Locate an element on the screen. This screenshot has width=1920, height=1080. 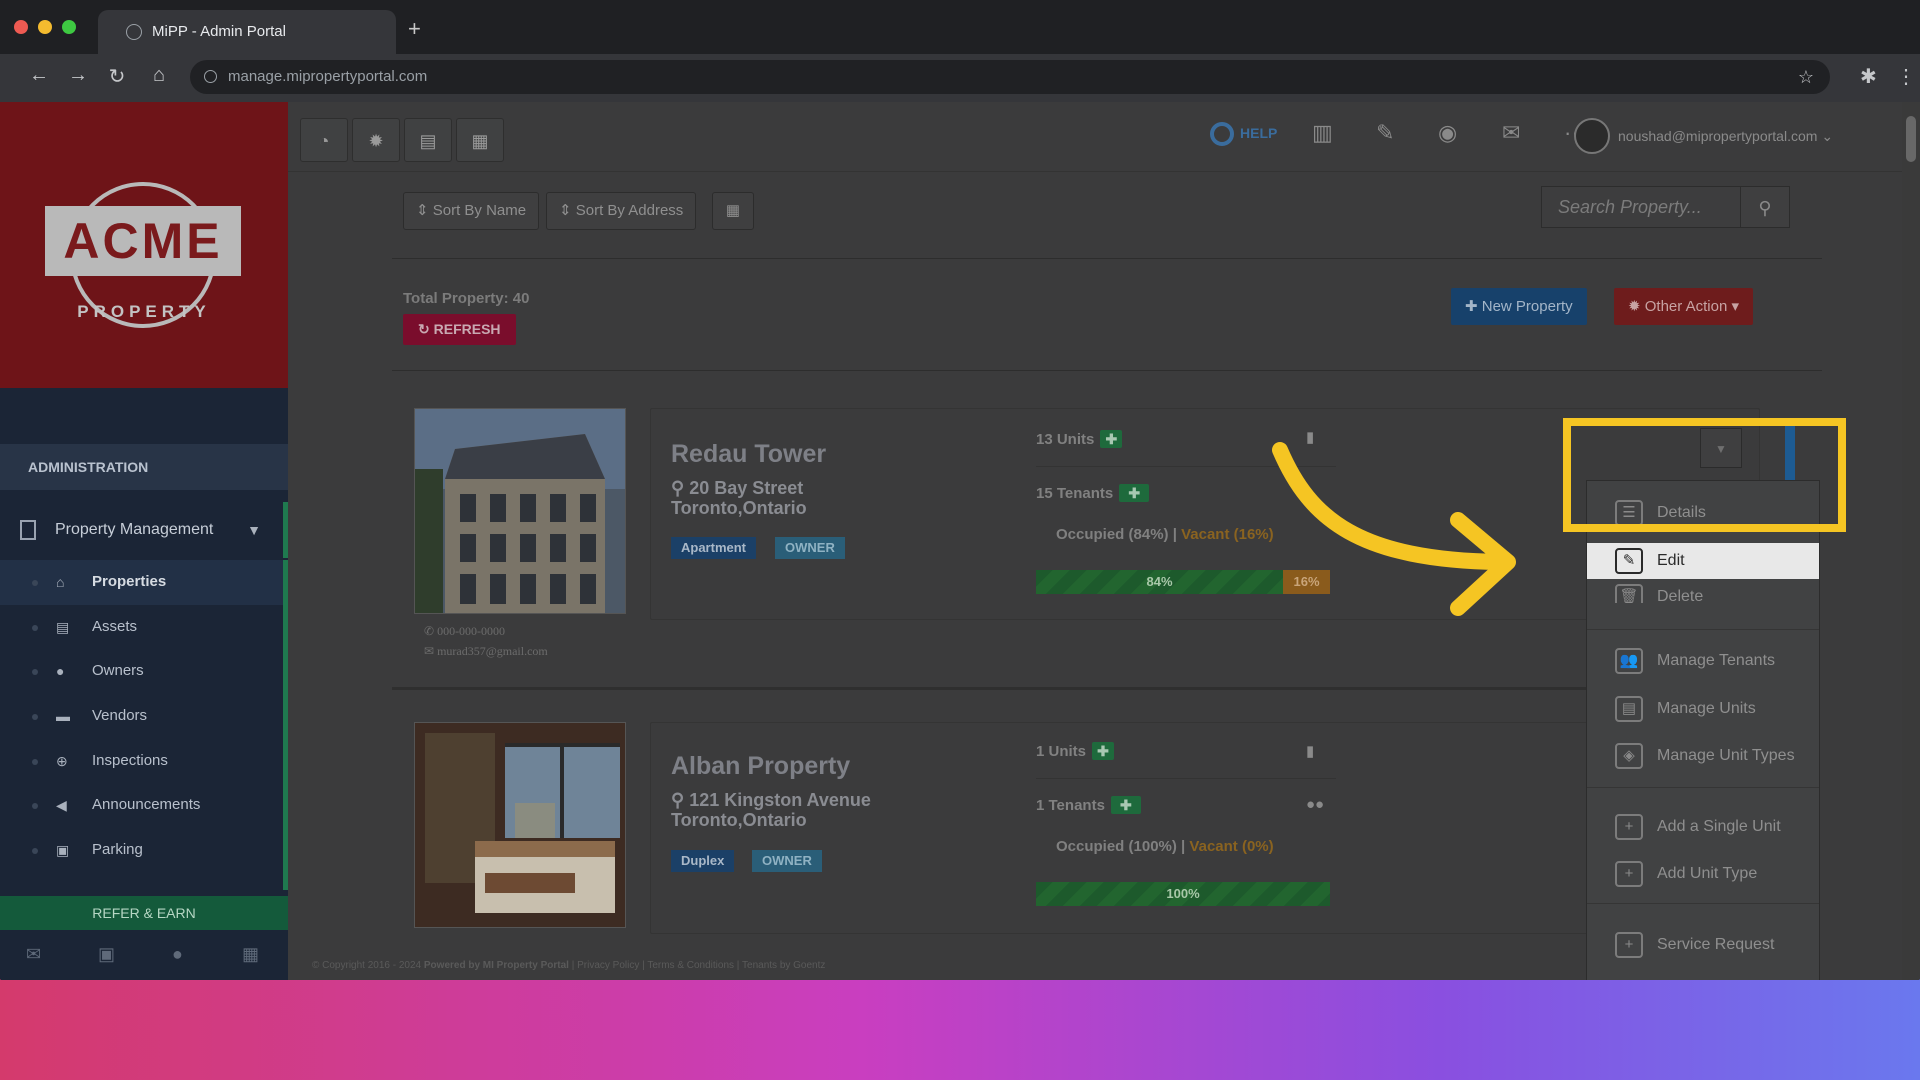
new-tab-button: + is located at coordinates (414, 29).